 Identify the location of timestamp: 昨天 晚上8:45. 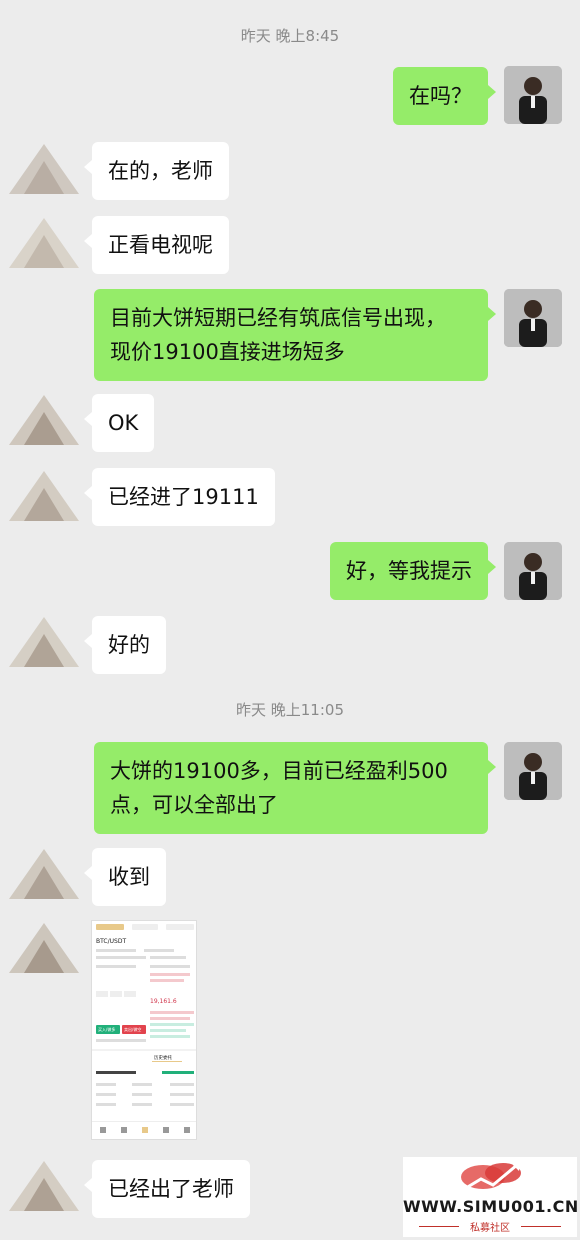
(290, 36).